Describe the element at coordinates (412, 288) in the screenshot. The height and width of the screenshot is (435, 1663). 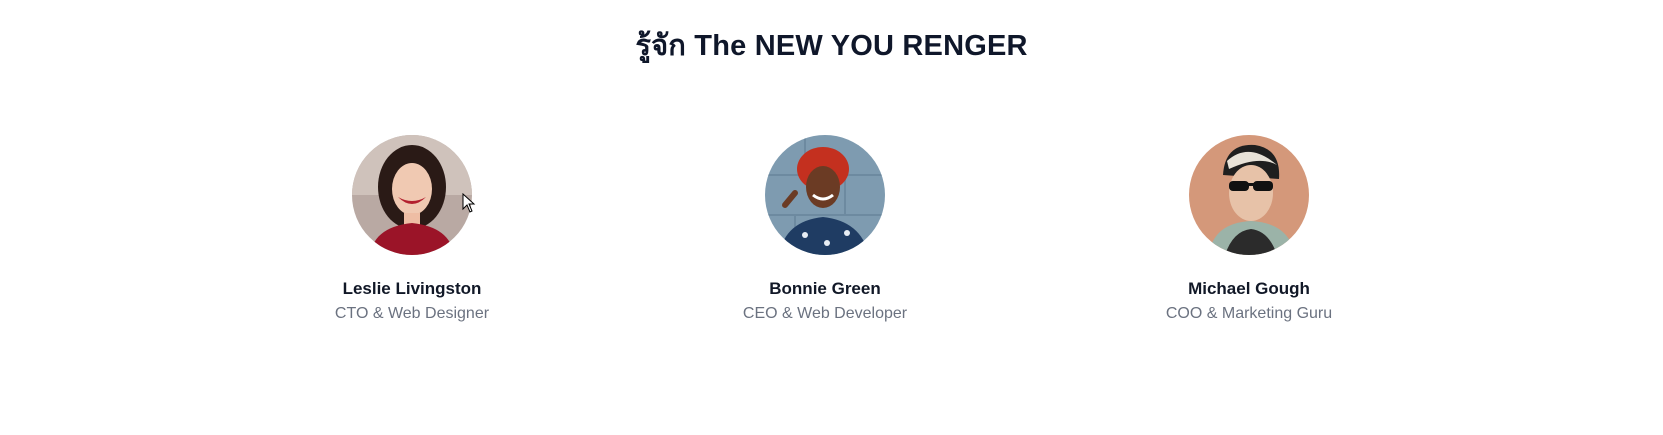
I see `member-name: Leslie Livingston` at that location.